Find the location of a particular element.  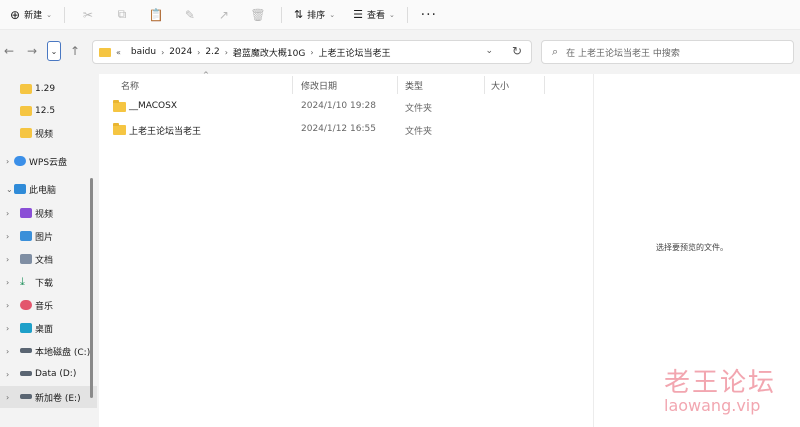

up-arrow-icon: ↑ is located at coordinates (75, 51).